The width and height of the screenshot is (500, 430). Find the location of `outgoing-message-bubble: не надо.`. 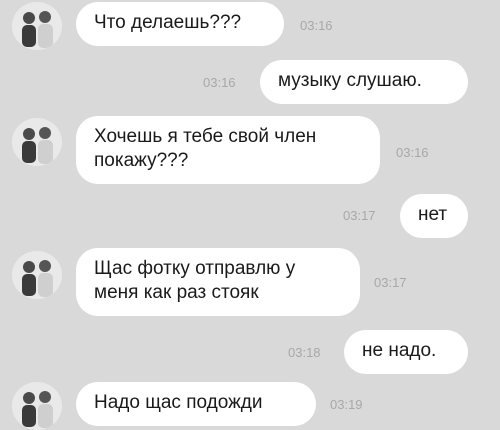

outgoing-message-bubble: не надо. is located at coordinates (406, 352).